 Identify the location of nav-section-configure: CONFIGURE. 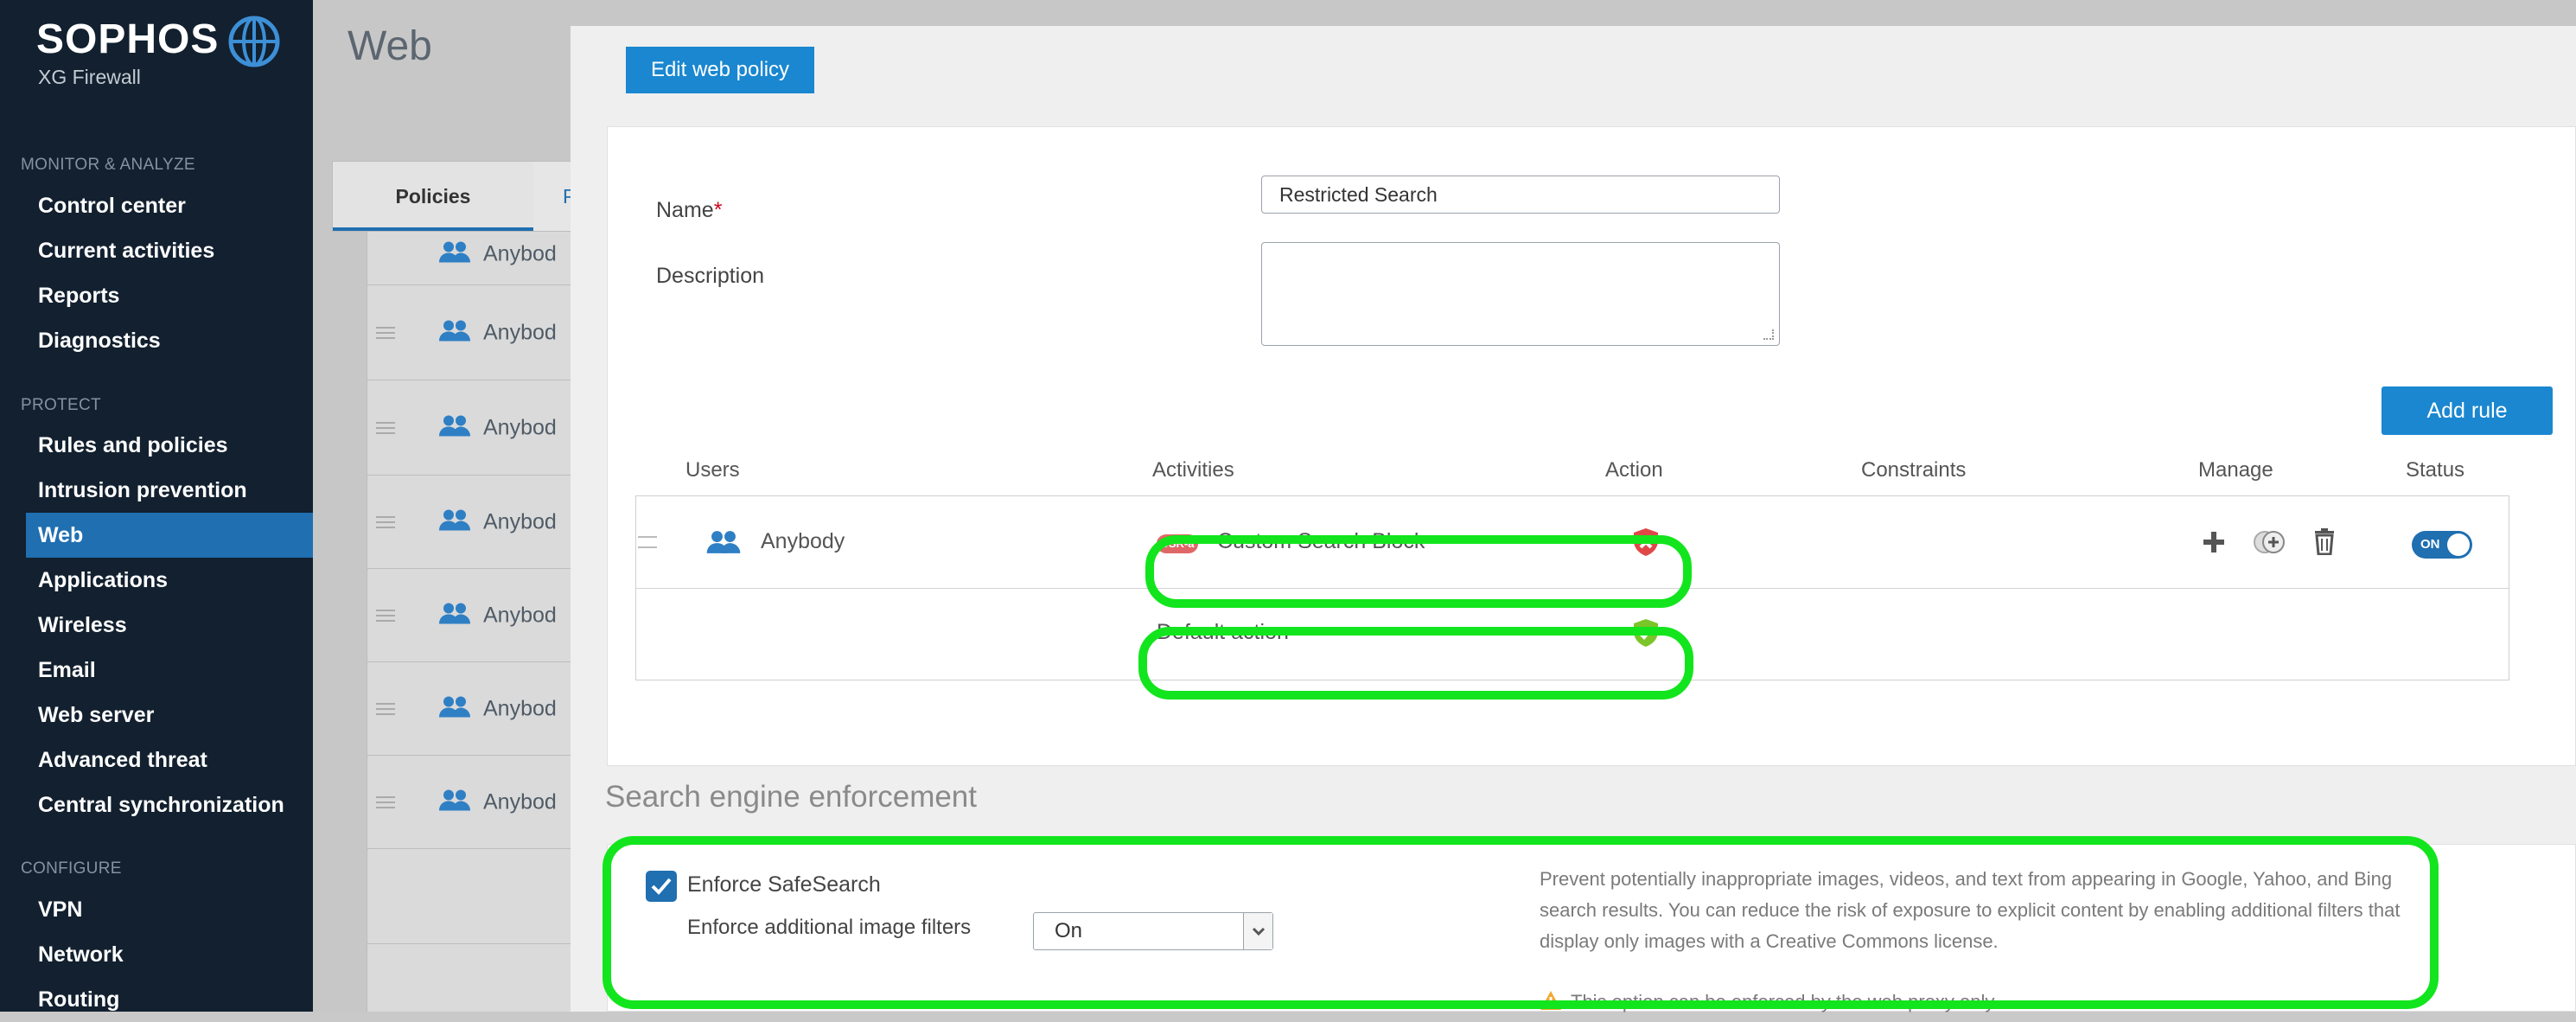
(71, 868).